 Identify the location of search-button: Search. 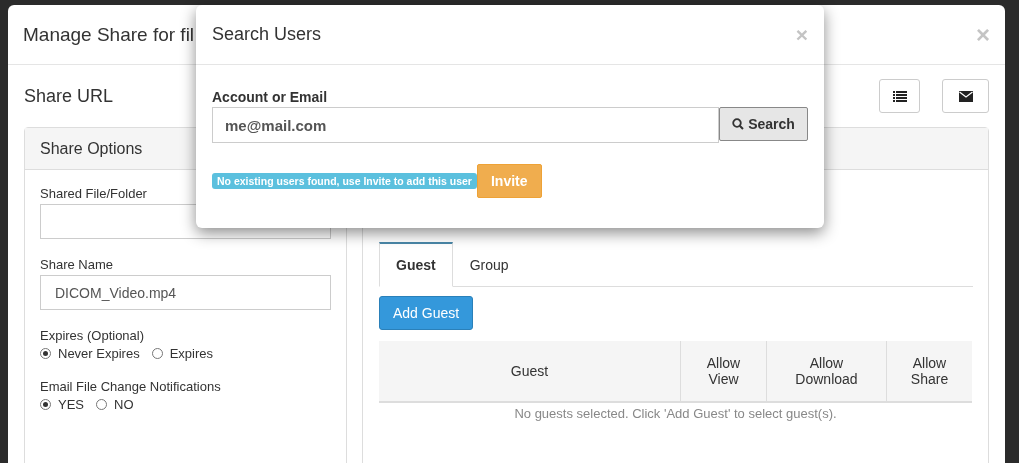
(763, 124).